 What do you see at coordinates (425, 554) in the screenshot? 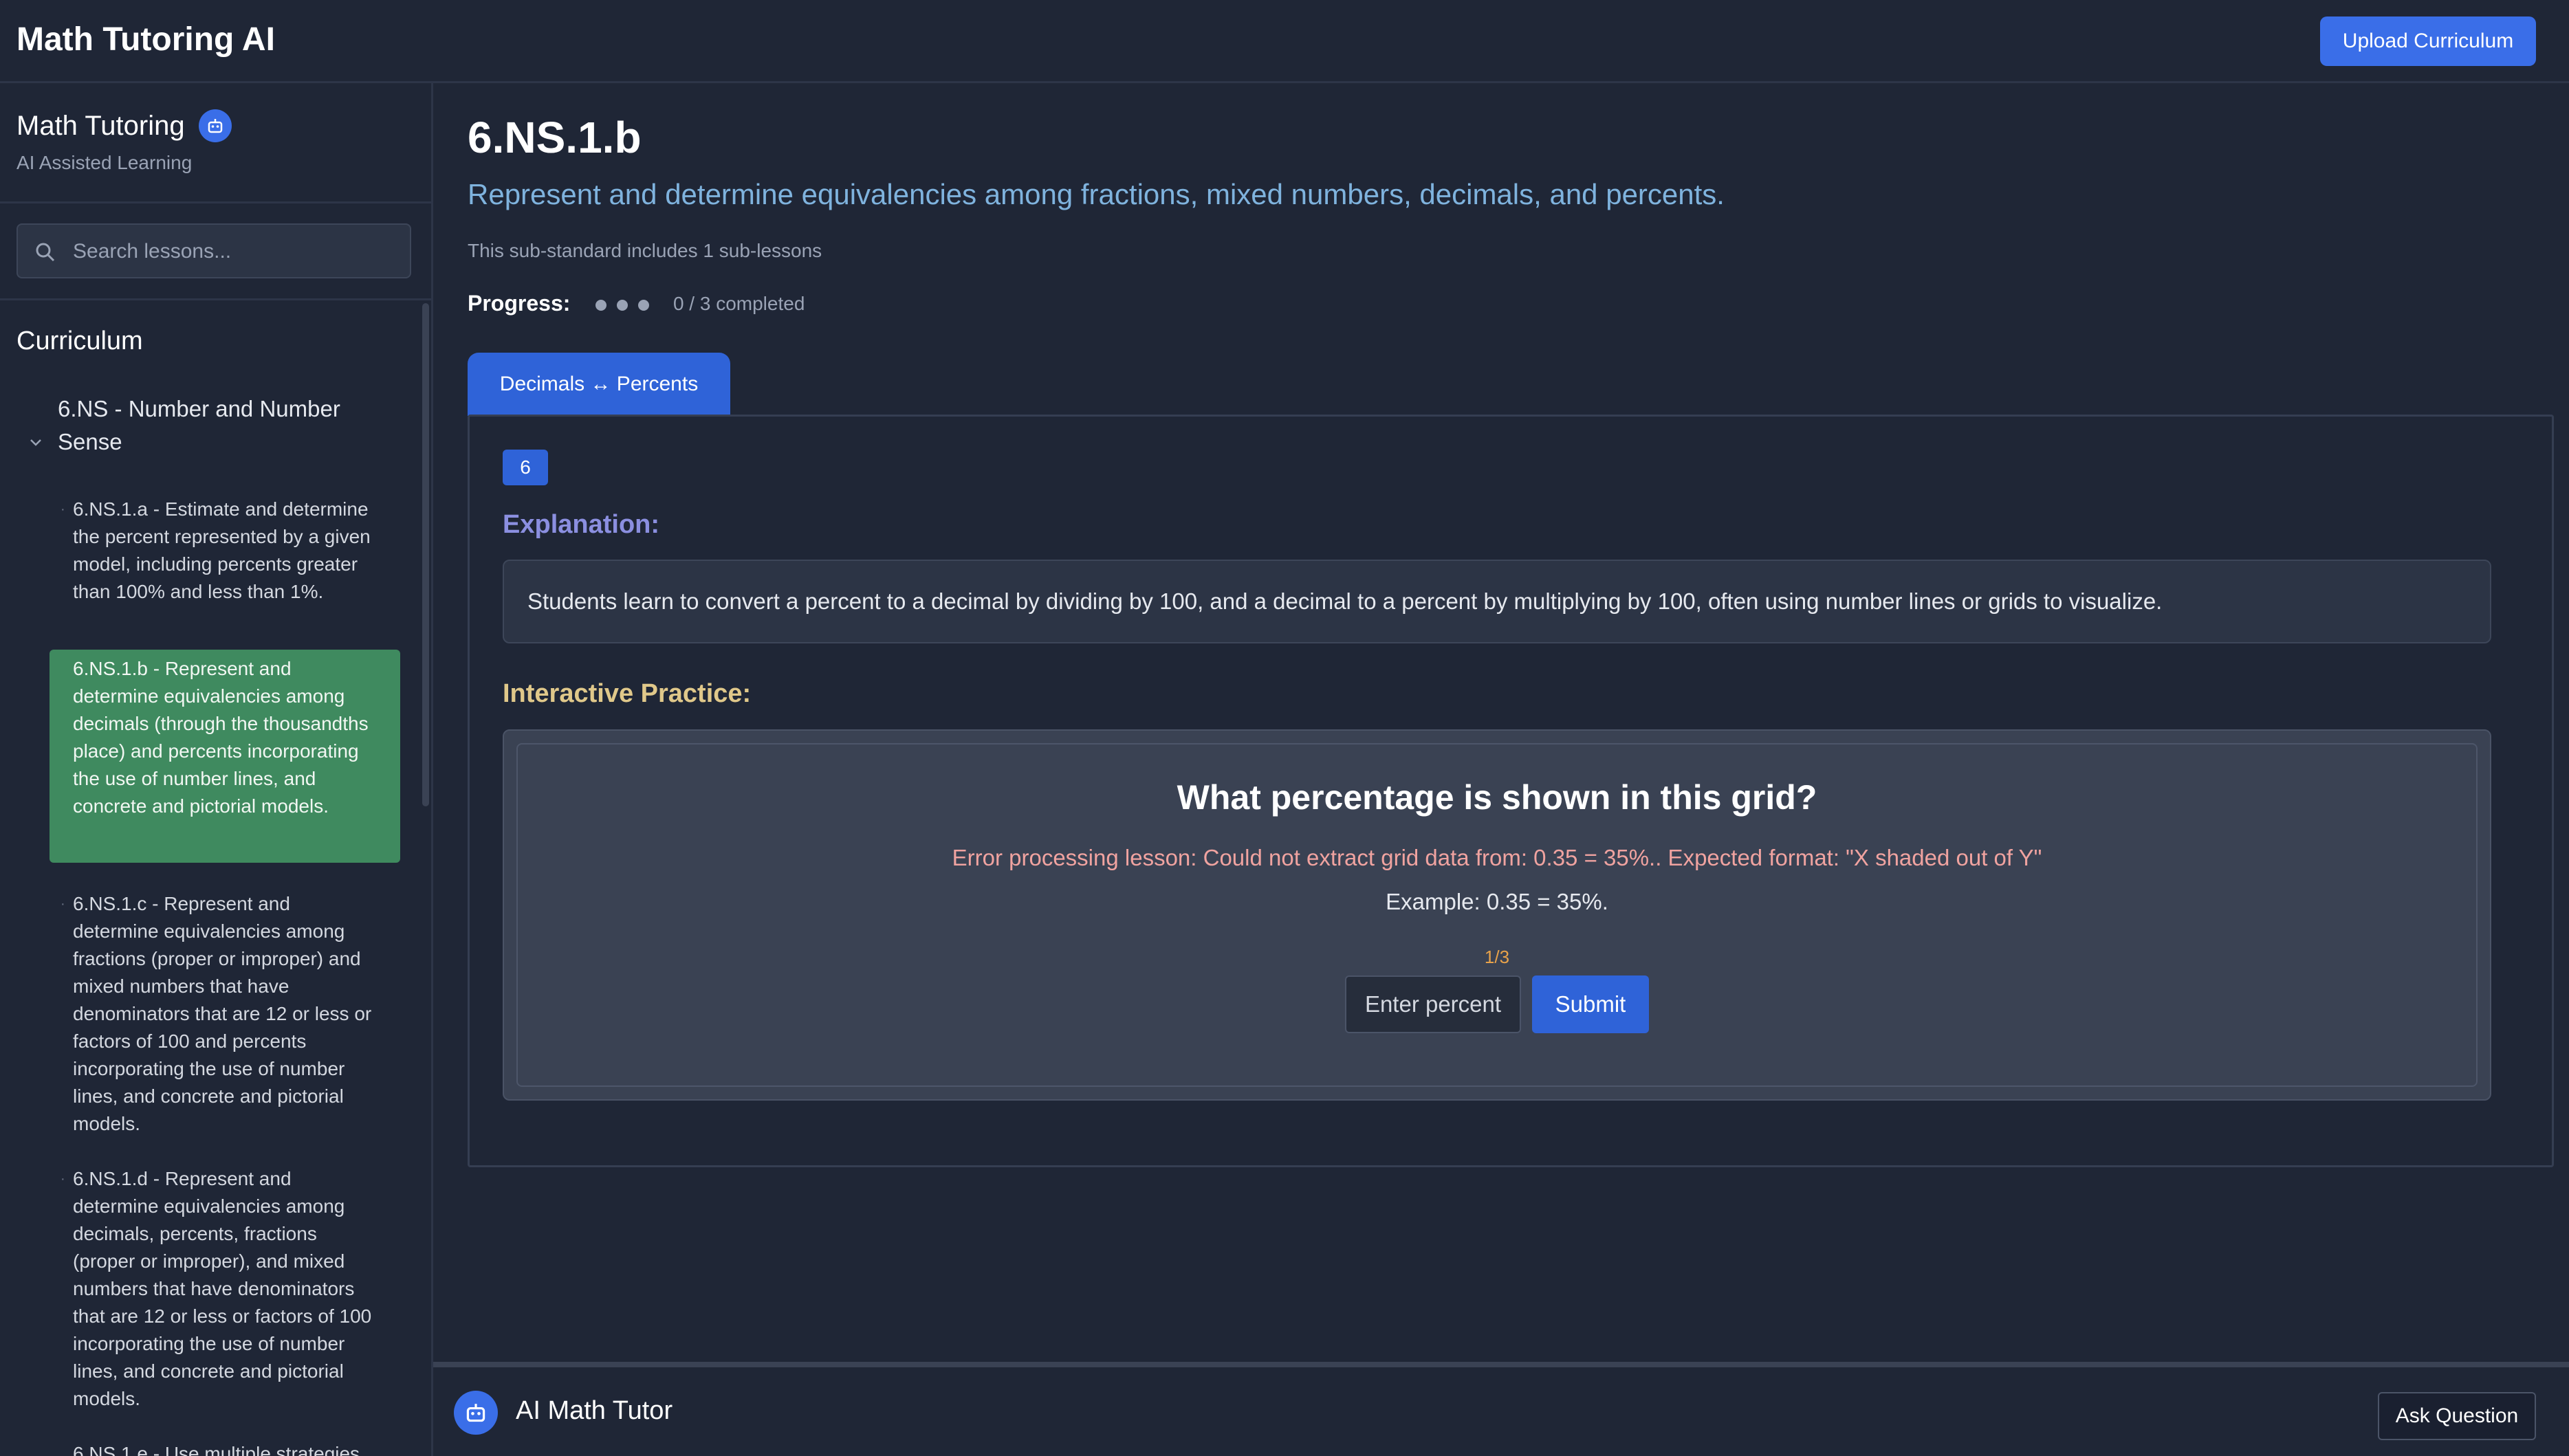
I see `sidebar-scroll-thumb` at bounding box center [425, 554].